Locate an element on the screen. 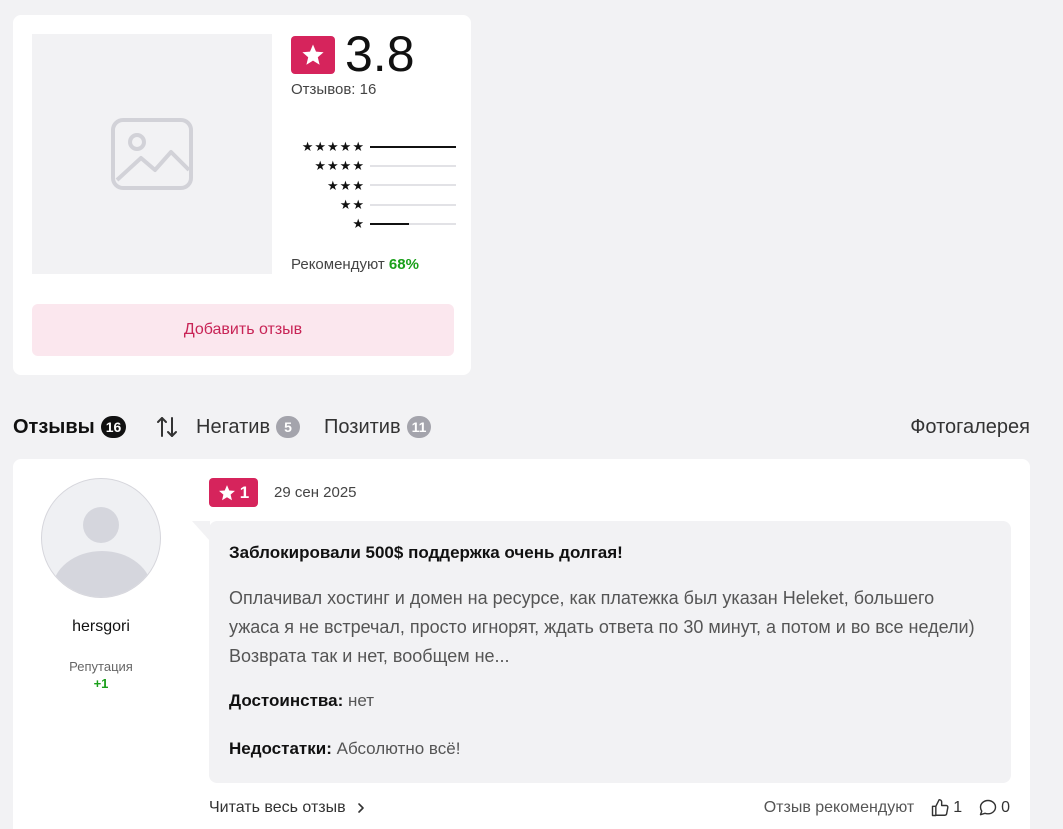 The height and width of the screenshot is (829, 1063). sort-icon is located at coordinates (167, 427).